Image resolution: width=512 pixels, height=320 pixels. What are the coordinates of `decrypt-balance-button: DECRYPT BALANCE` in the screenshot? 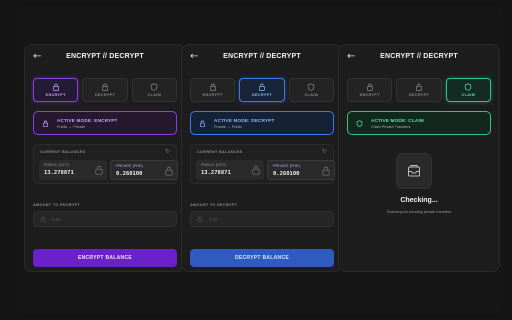 It's located at (262, 258).